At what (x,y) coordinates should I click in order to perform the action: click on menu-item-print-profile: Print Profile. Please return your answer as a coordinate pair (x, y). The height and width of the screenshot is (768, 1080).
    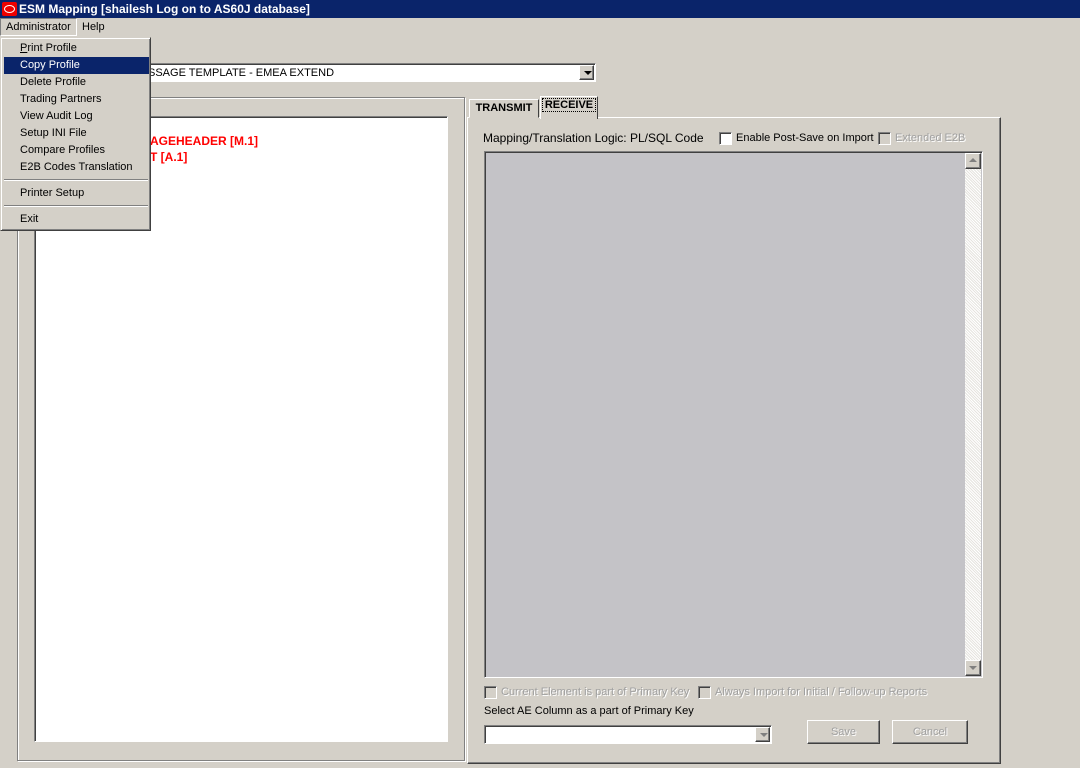
    Looking at the image, I should click on (76, 48).